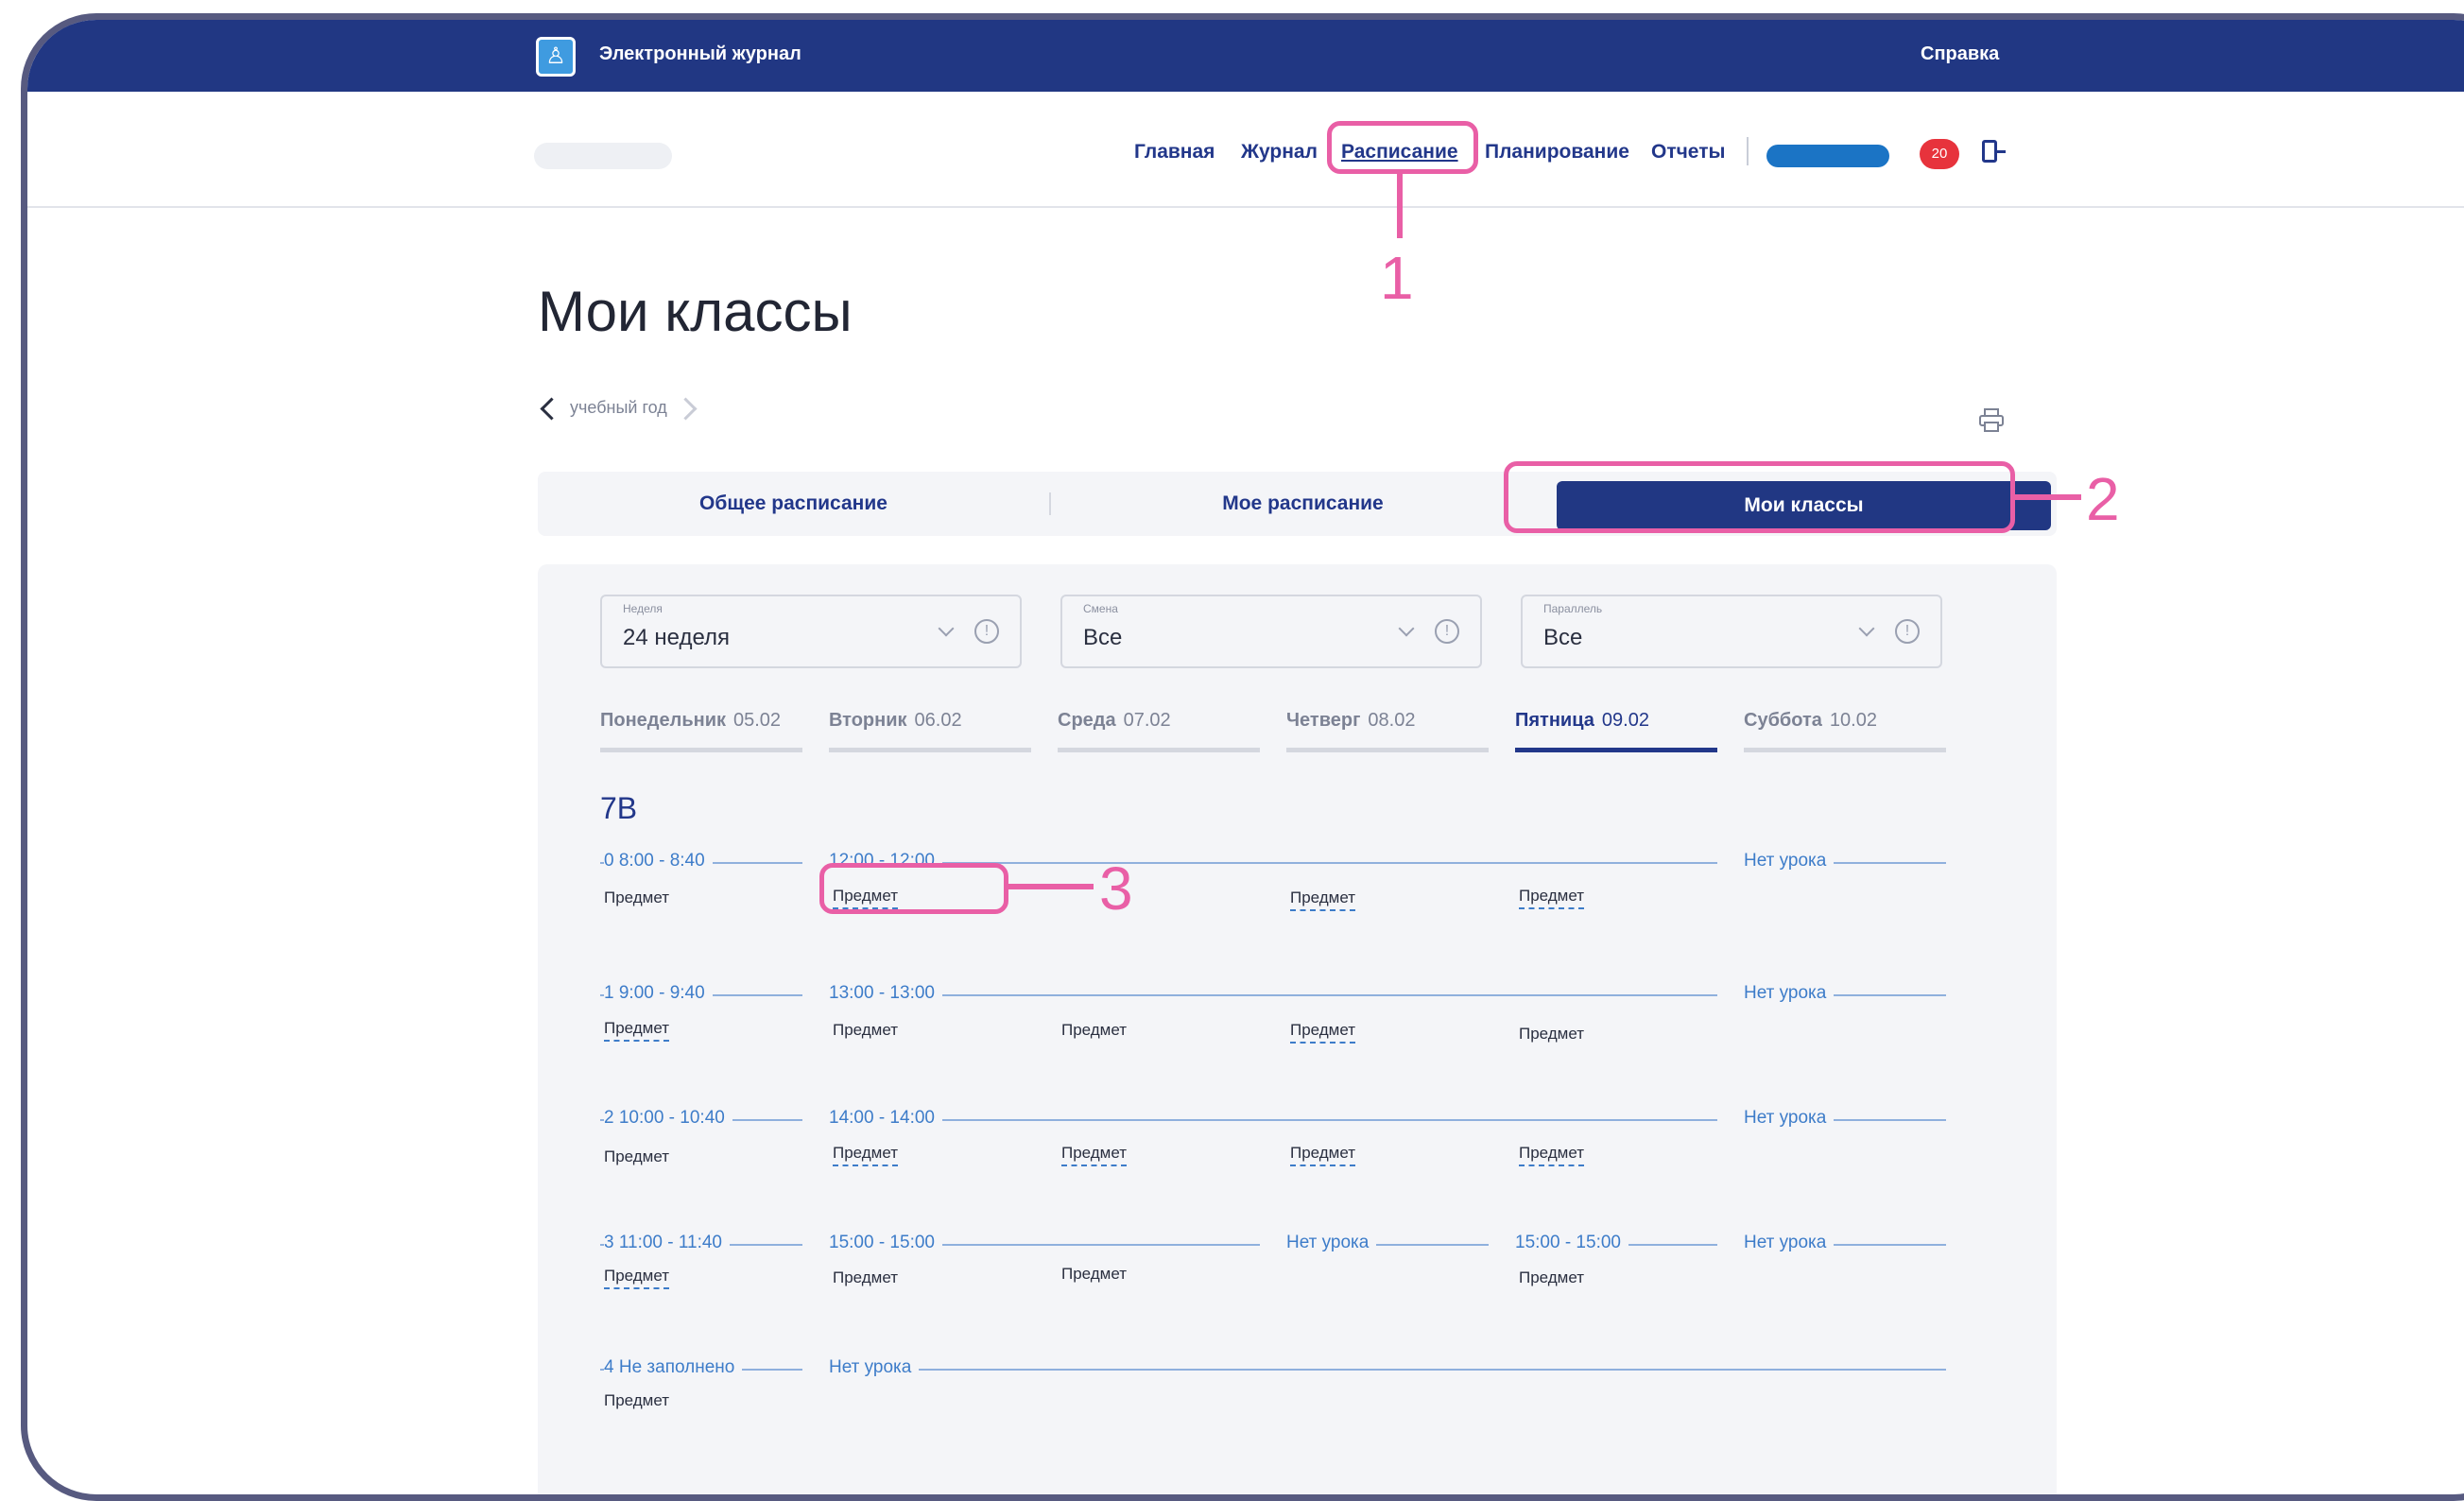 The width and height of the screenshot is (2464, 1501). Describe the element at coordinates (658, 861) in the screenshot. I see `lesson-time: 0 8:00 - 8:40` at that location.